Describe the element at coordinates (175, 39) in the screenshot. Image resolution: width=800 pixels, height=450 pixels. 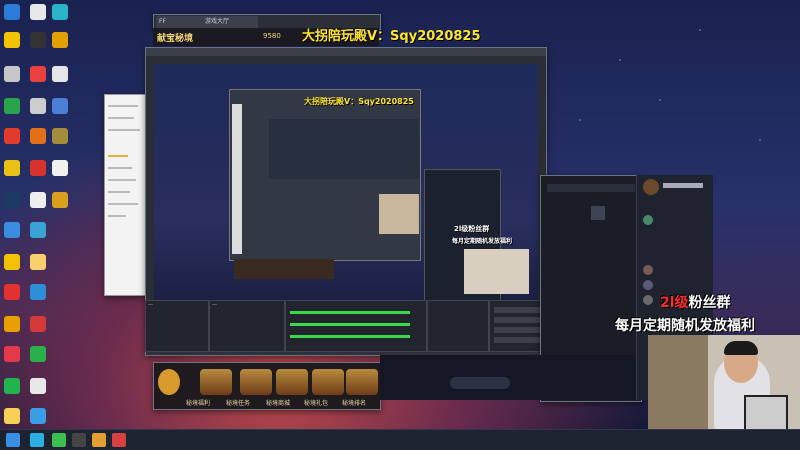
I see `game-title: 献宝秘境` at that location.